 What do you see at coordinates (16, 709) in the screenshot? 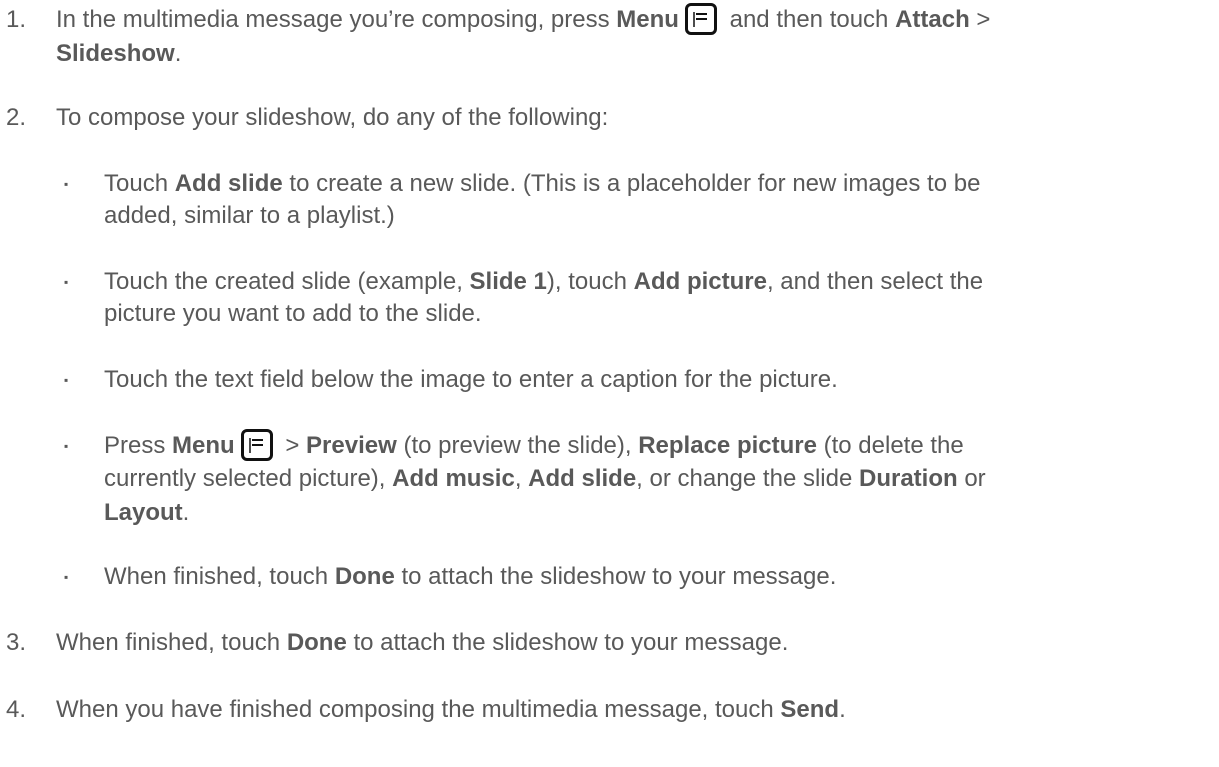
I see `step-number: 4.` at bounding box center [16, 709].